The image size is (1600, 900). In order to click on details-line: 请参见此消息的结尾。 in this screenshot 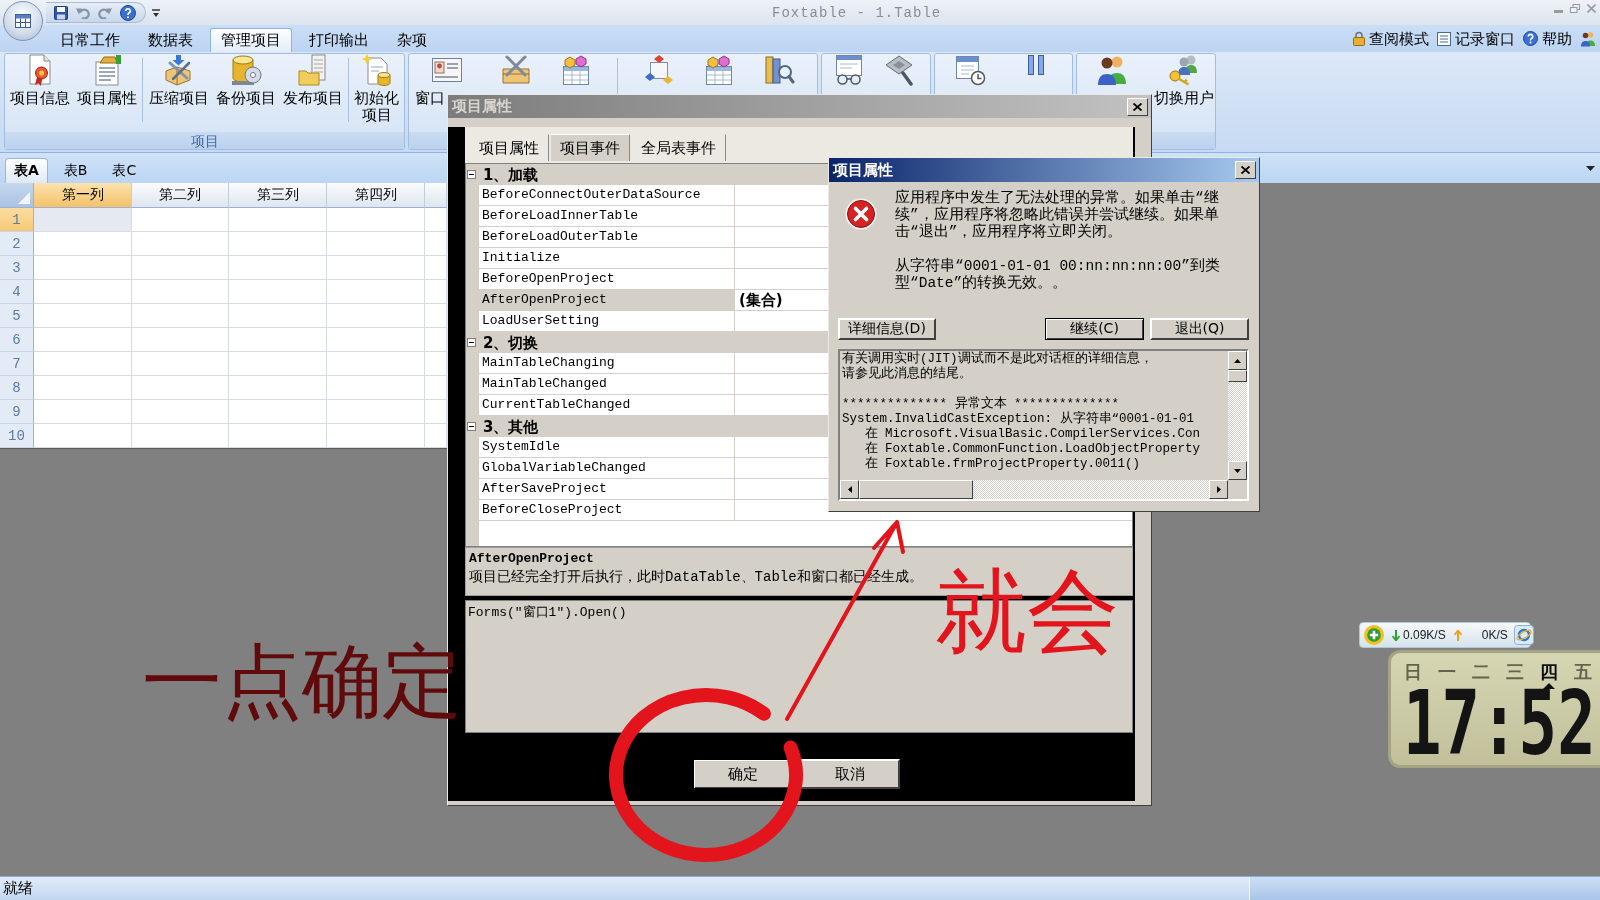, I will do `click(907, 374)`.